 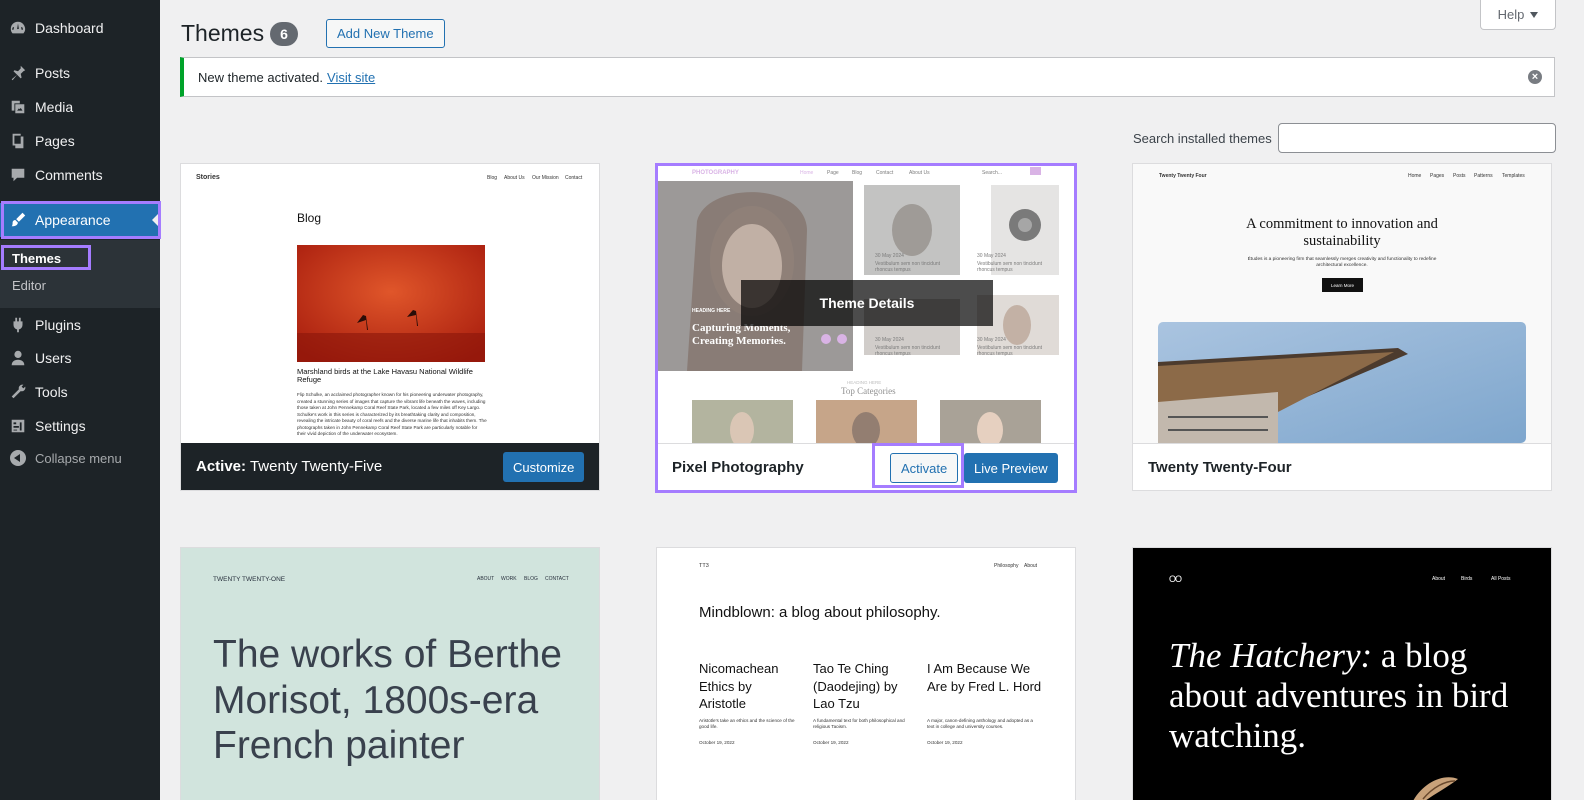 What do you see at coordinates (738, 467) in the screenshot?
I see `theme-name: Pixel Photography` at bounding box center [738, 467].